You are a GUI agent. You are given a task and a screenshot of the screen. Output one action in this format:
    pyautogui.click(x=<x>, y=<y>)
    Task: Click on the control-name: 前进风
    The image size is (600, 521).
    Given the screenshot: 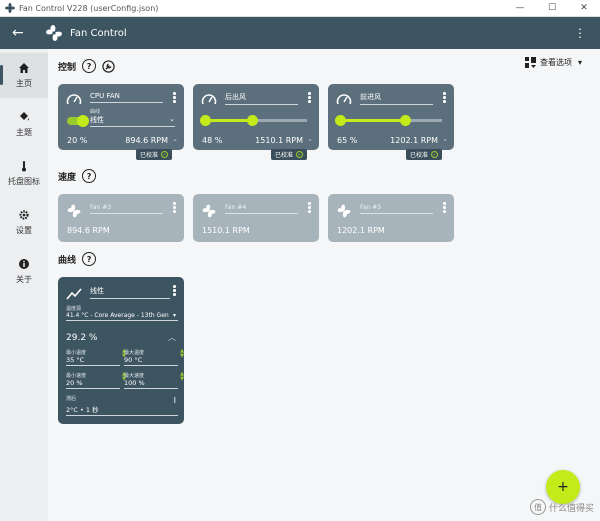 What is the action you would take?
    pyautogui.click(x=396, y=98)
    